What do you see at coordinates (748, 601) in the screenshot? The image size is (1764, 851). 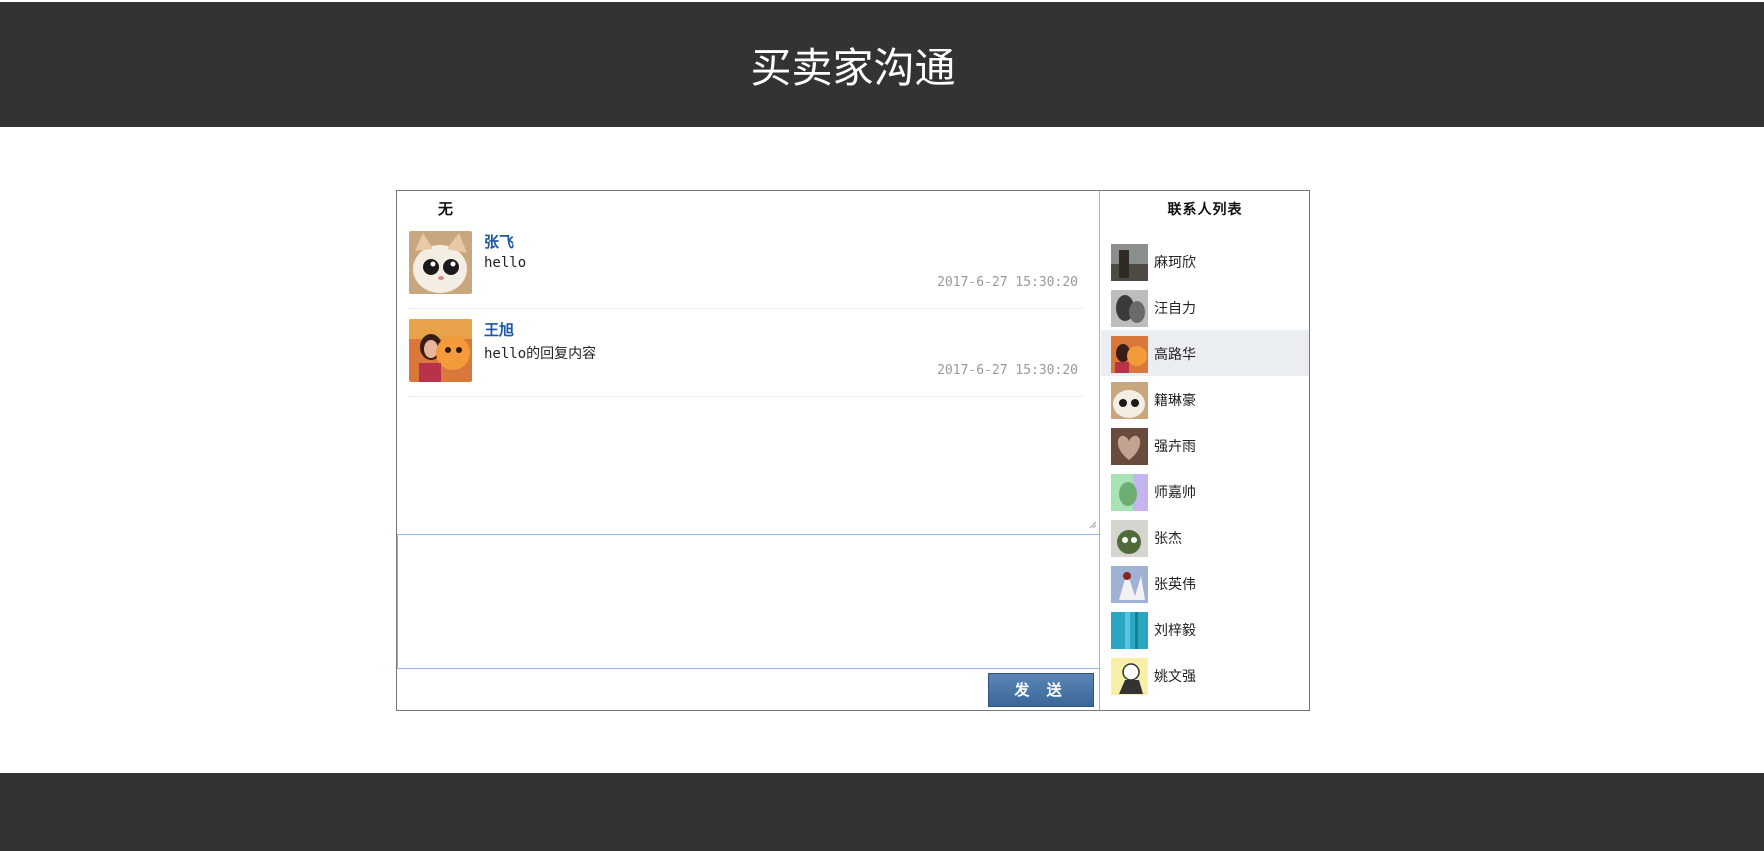 I see `message-input` at bounding box center [748, 601].